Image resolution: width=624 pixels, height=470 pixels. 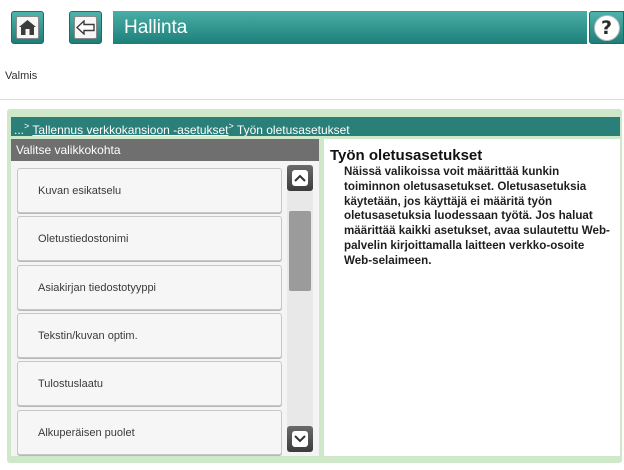 I want to click on scroll-down-button, so click(x=300, y=439).